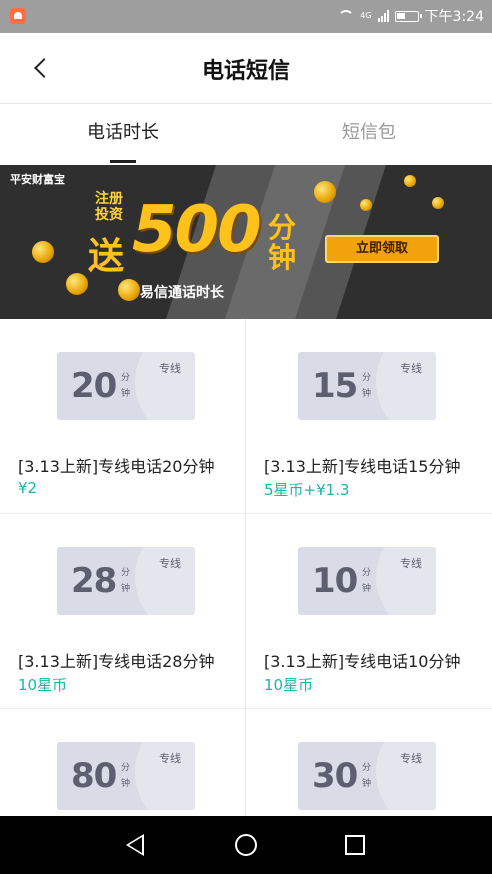 This screenshot has width=492, height=874. What do you see at coordinates (408, 16) in the screenshot?
I see `battery-icon` at bounding box center [408, 16].